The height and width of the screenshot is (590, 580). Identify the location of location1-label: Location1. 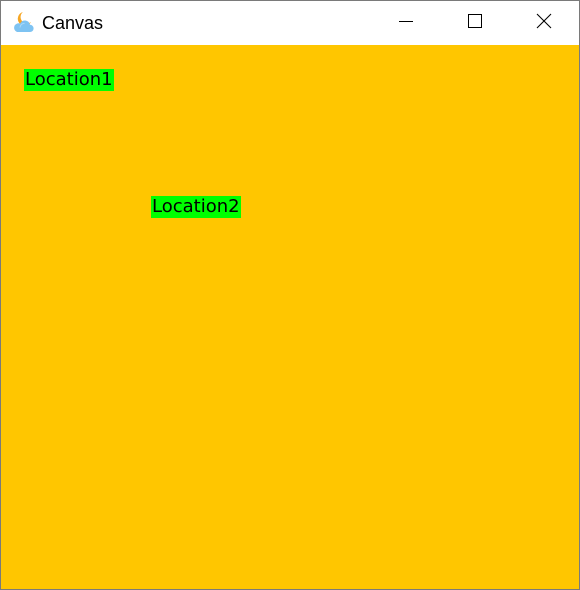
(69, 80).